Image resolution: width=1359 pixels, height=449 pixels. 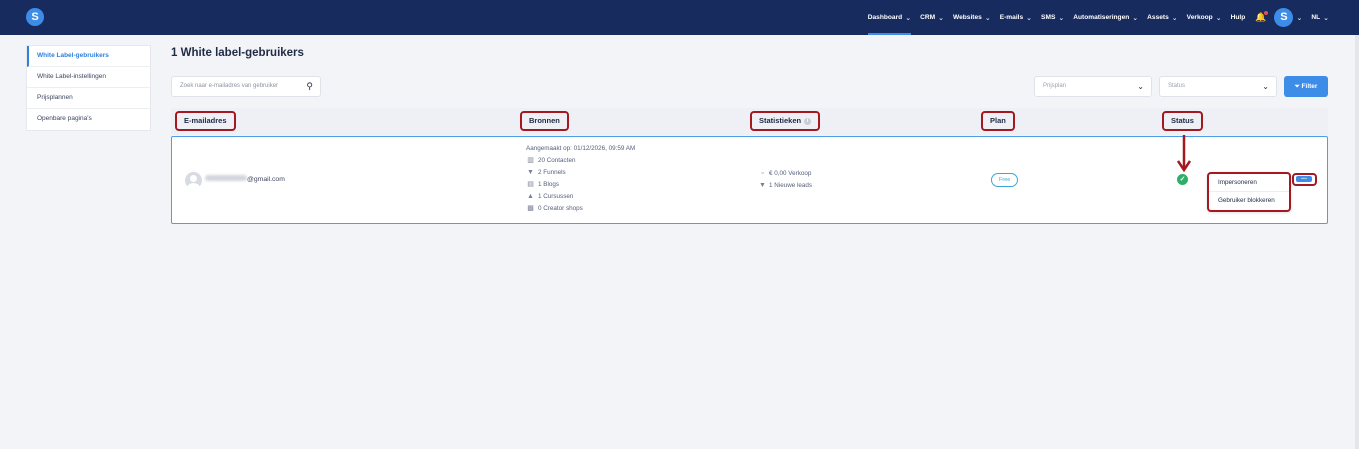 I want to click on source-shops: ▩ 0 Creator shops, so click(x=580, y=209).